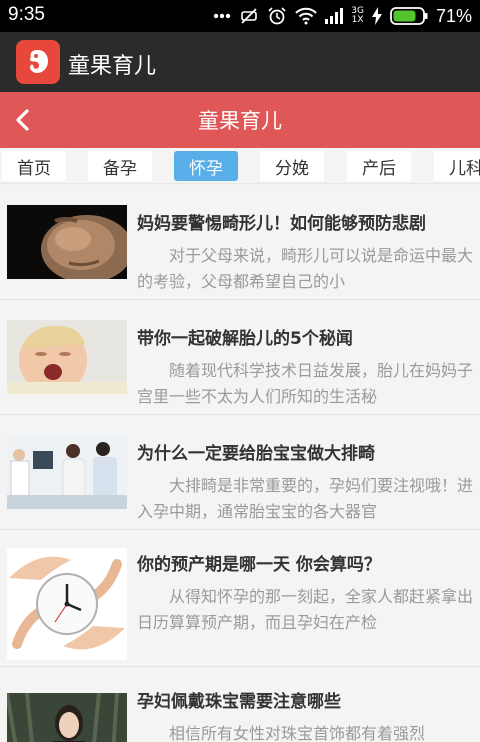 The width and height of the screenshot is (480, 742). Describe the element at coordinates (245, 339) in the screenshot. I see `article-title: 带你一起破解胎儿的5个秘闻` at that location.